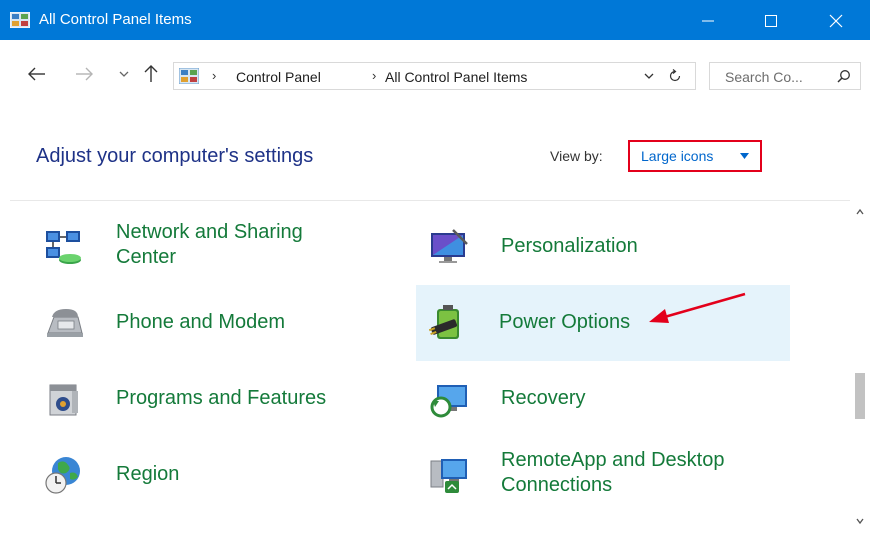 This screenshot has width=870, height=533. Describe the element at coordinates (456, 77) in the screenshot. I see `breadcrumb-all-items: All Control Panel Items` at that location.